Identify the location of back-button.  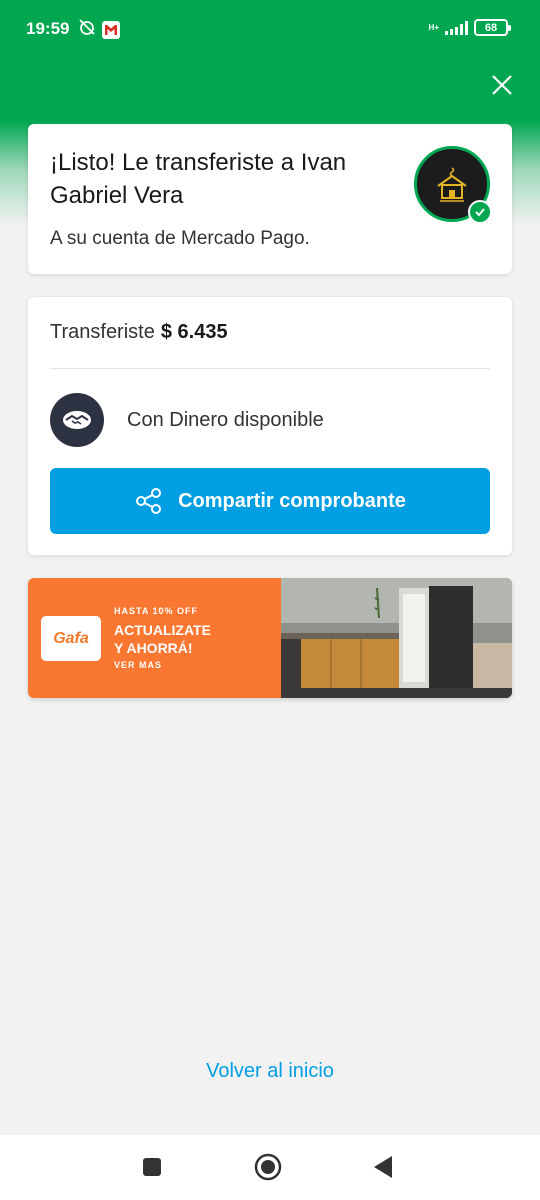
(383, 1167).